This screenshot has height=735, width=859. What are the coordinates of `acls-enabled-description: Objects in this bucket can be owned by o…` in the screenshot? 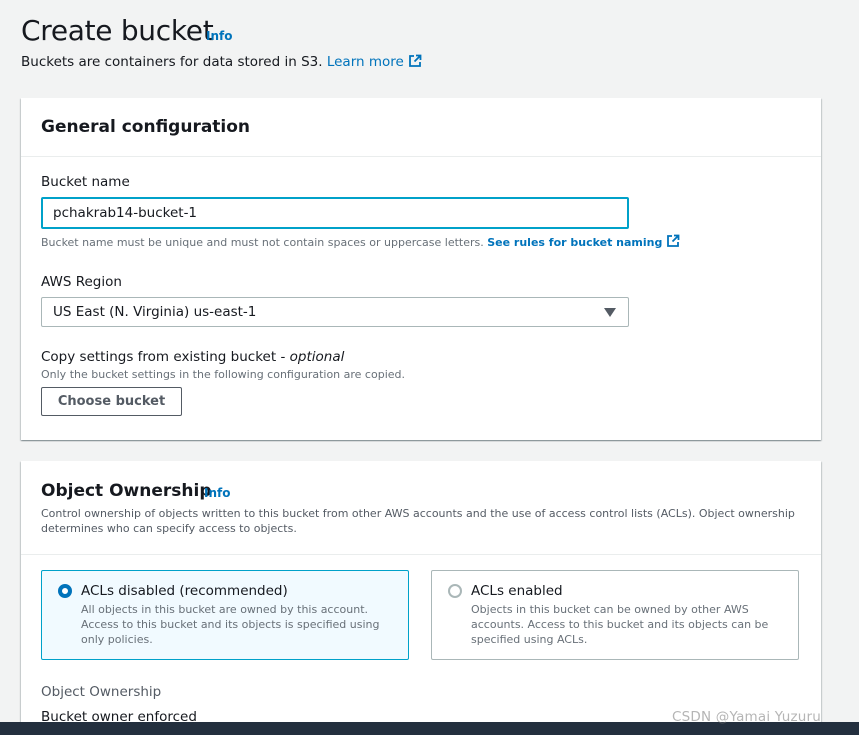 It's located at (620, 624).